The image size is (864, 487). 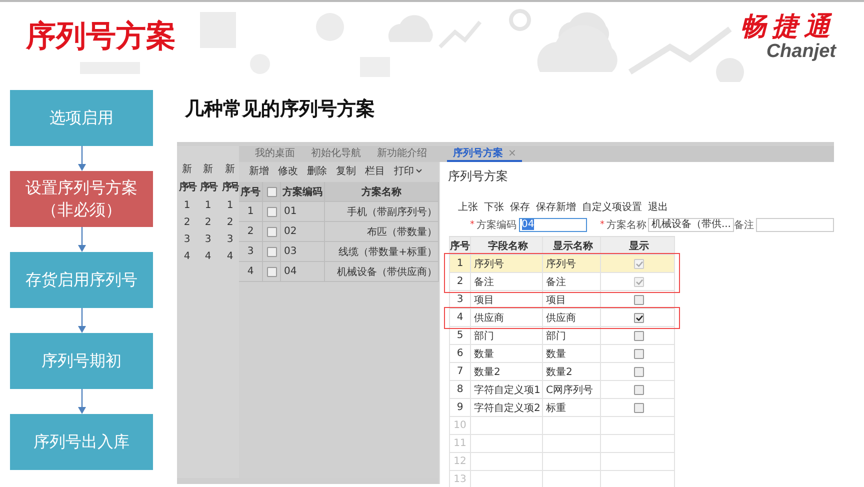 What do you see at coordinates (520, 208) in the screenshot?
I see `toolbar-button: 保存` at bounding box center [520, 208].